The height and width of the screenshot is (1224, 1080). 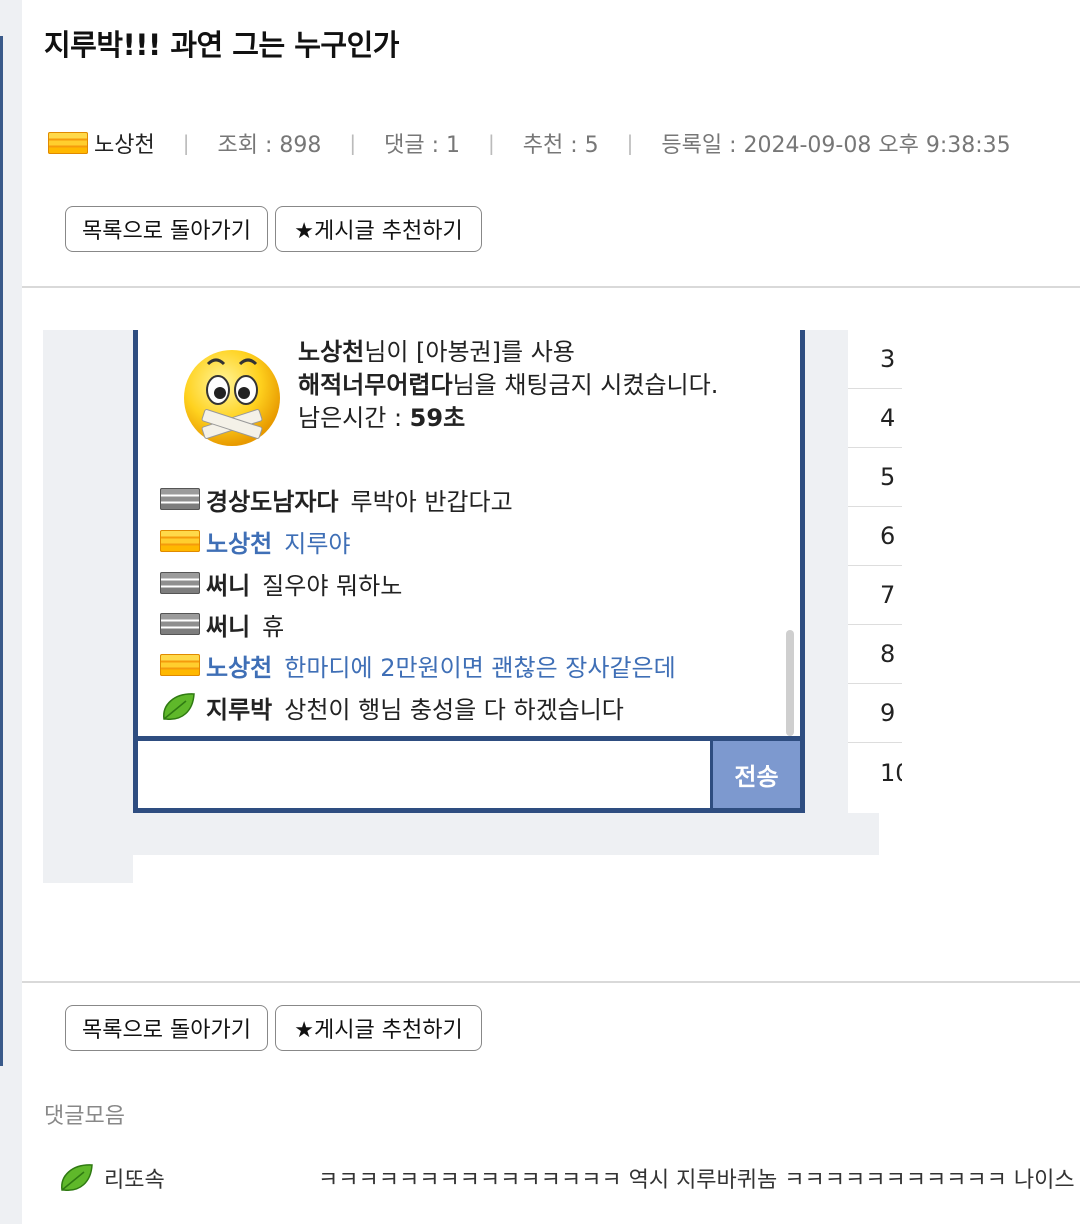 I want to click on comments-count: 댓글 : 1, so click(x=422, y=145).